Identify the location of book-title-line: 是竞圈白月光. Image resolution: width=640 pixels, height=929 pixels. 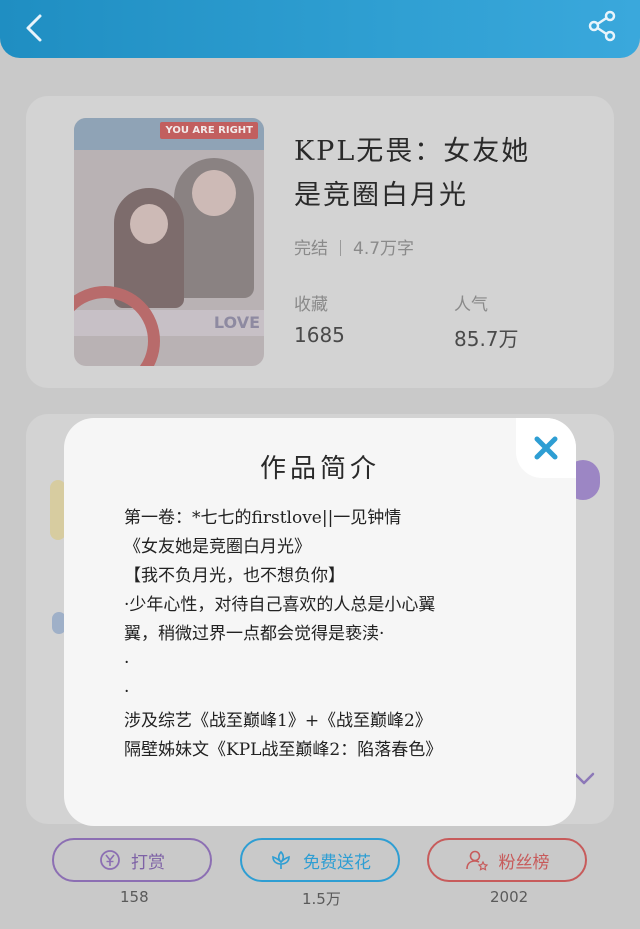
(381, 195).